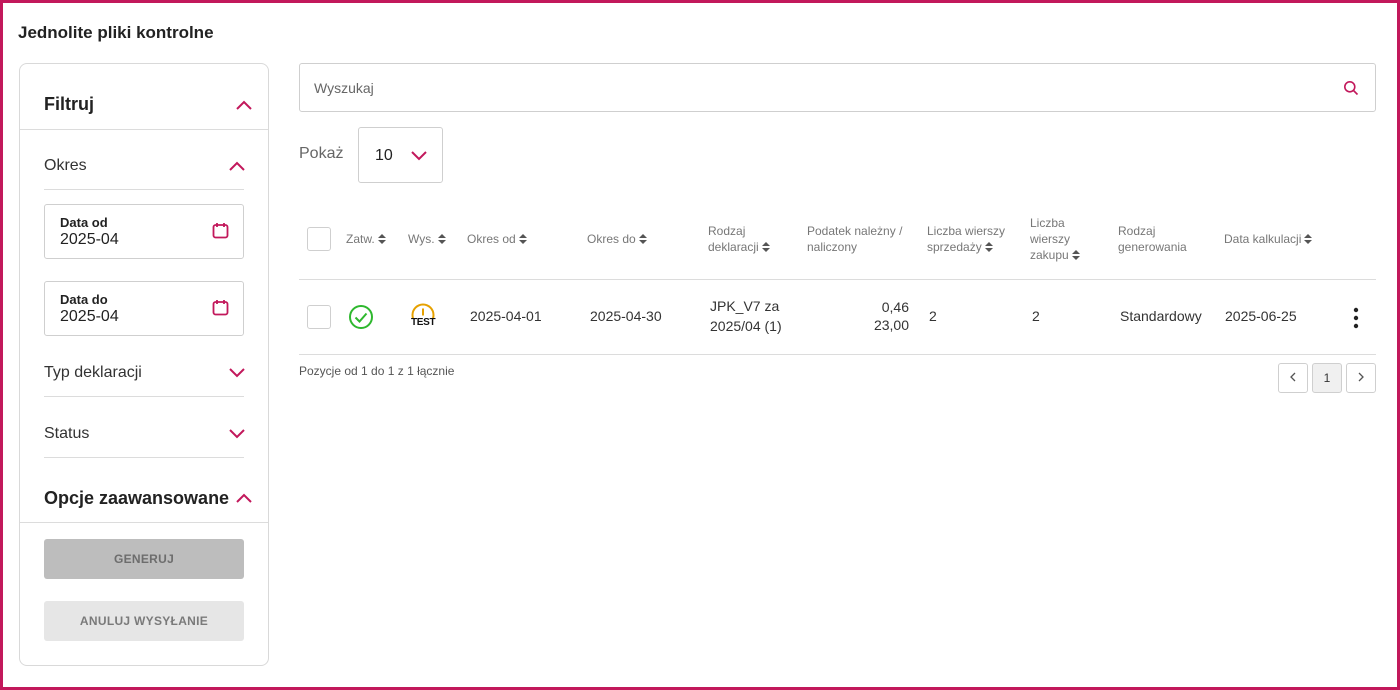 This screenshot has width=1400, height=690. Describe the element at coordinates (116, 32) in the screenshot. I see `page-title: Jednolite pliki kontrolne` at that location.